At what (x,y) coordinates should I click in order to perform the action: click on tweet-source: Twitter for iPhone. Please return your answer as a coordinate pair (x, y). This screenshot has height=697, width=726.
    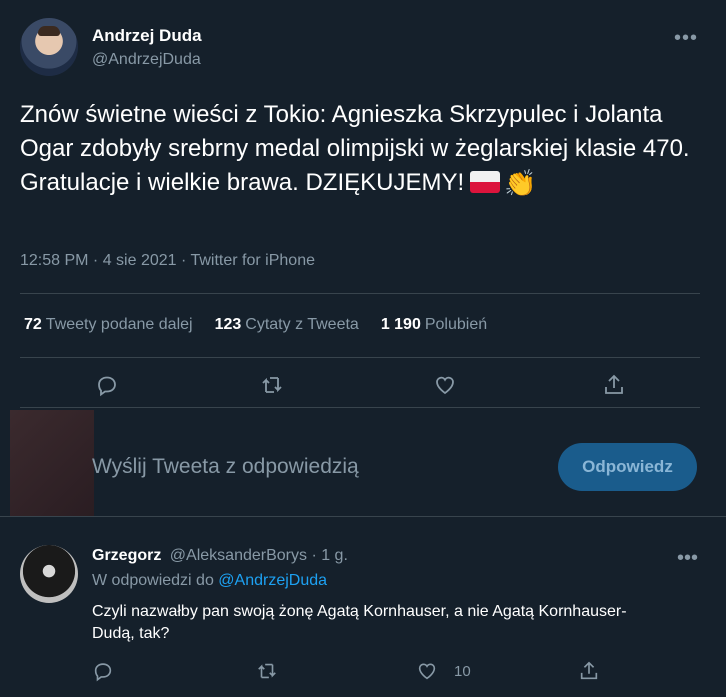
    Looking at the image, I should click on (252, 260).